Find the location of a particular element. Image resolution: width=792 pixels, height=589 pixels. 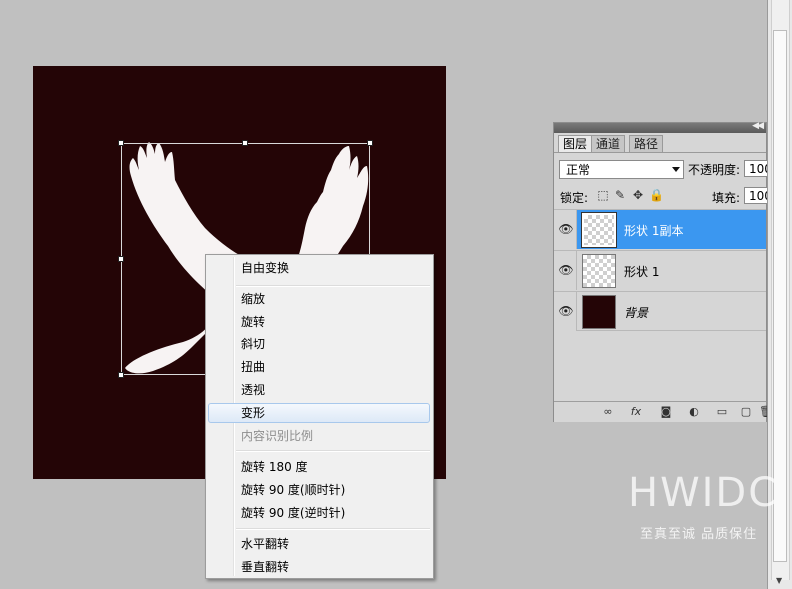

transform-handle-top-middle is located at coordinates (245, 143).